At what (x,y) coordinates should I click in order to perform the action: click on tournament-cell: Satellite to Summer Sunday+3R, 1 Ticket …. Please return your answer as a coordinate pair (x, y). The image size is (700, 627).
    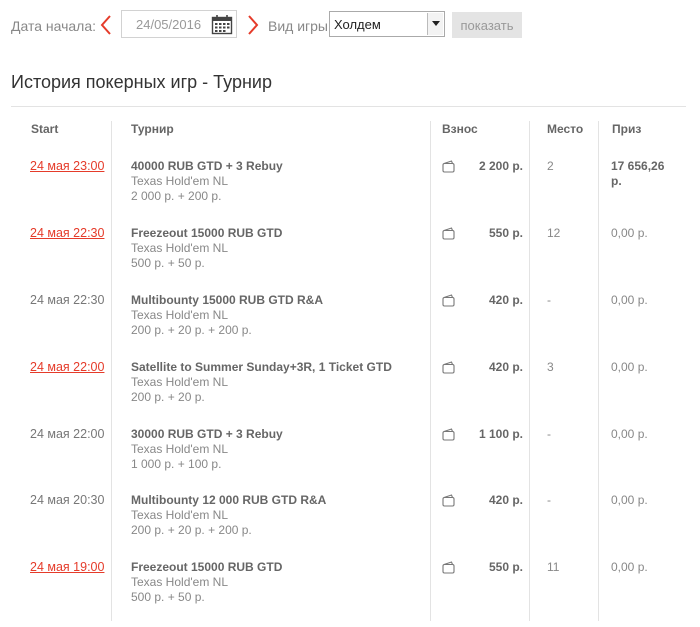
    Looking at the image, I should click on (277, 382).